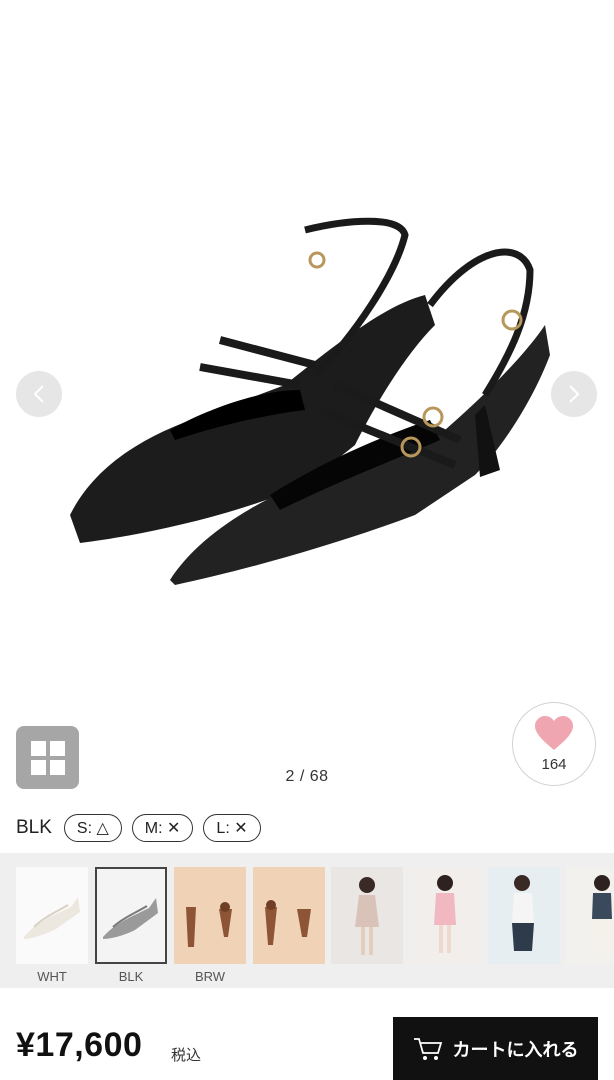 The width and height of the screenshot is (614, 1080). Describe the element at coordinates (79, 1045) in the screenshot. I see `product-price: ¥17,600` at that location.